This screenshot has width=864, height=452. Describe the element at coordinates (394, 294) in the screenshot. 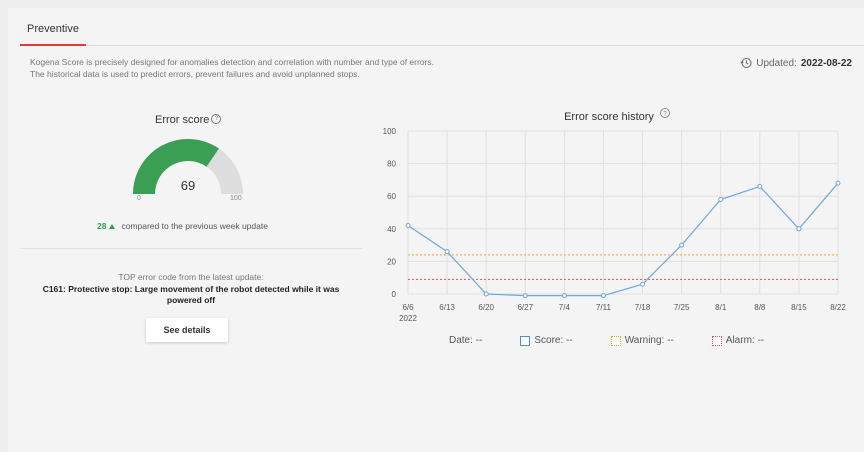

I see `y-tick-label: 0` at that location.